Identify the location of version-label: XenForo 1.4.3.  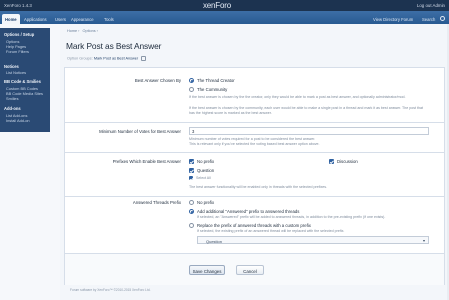
(18, 5).